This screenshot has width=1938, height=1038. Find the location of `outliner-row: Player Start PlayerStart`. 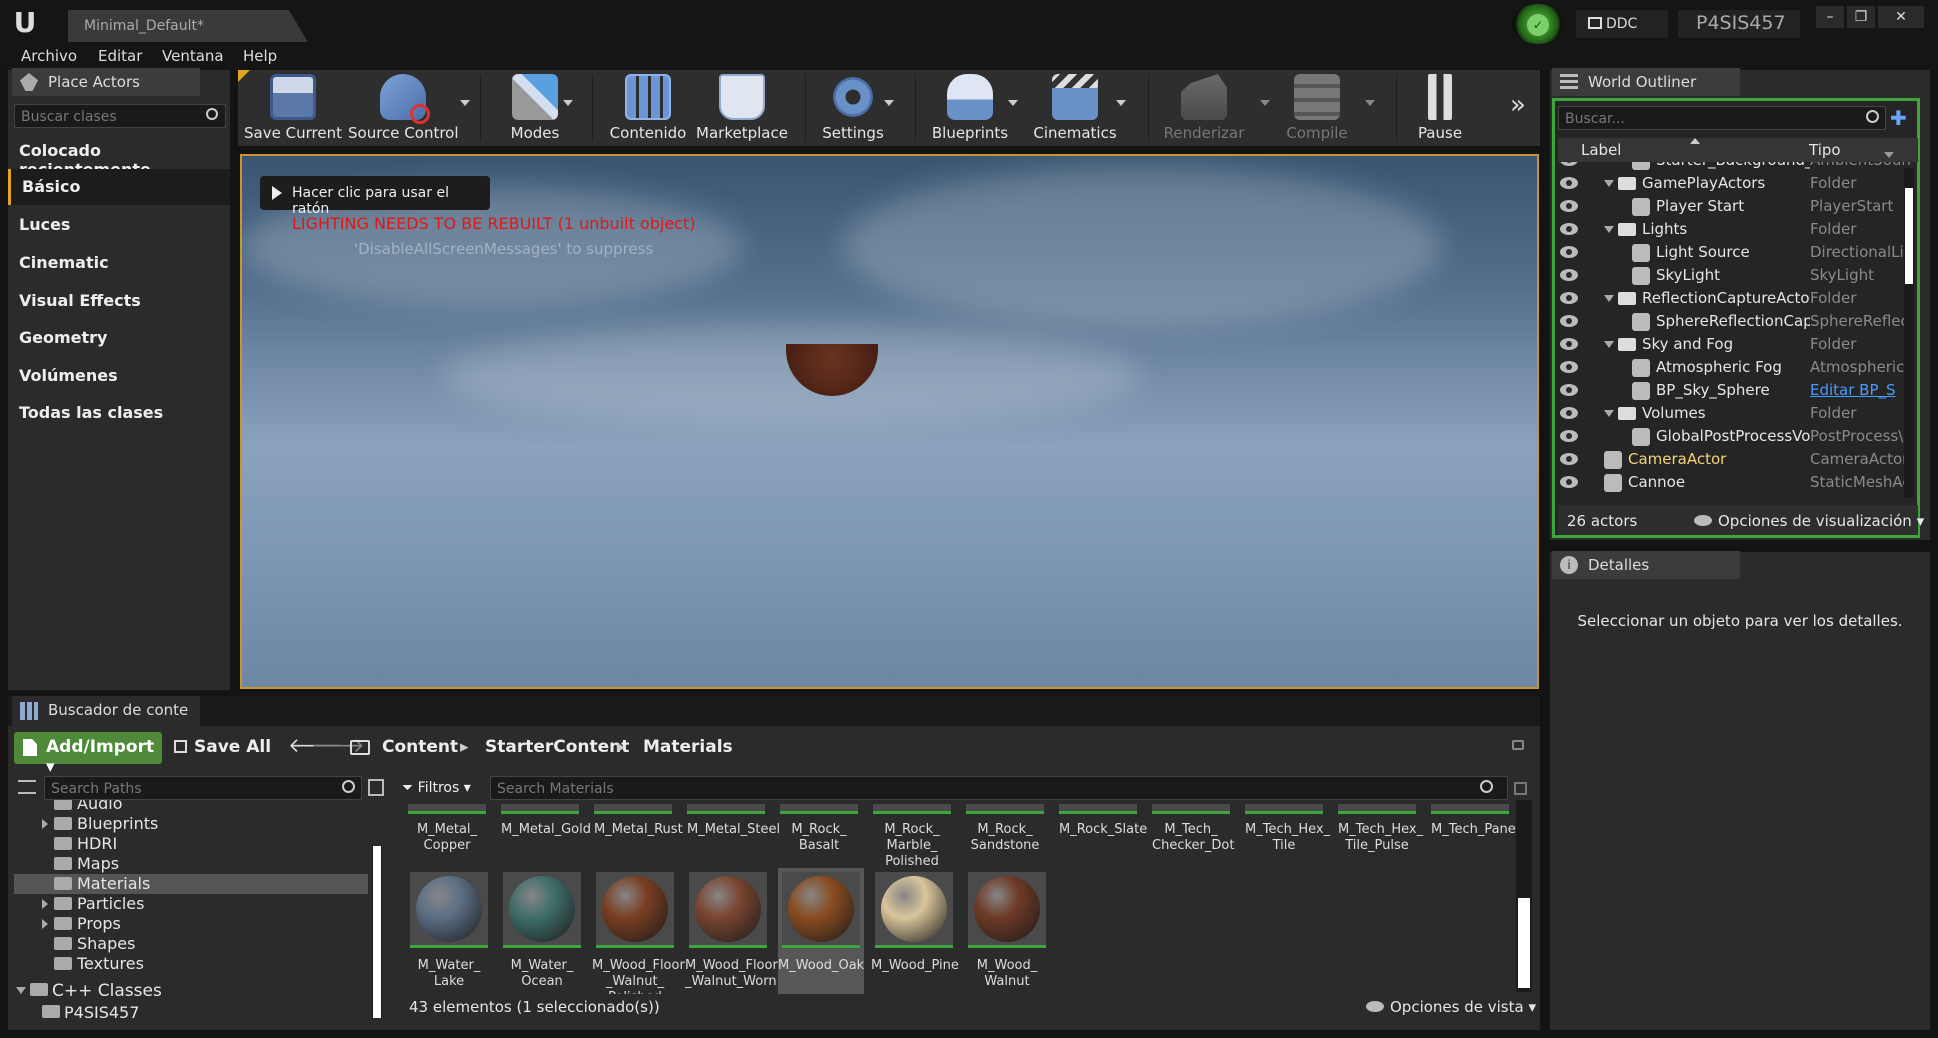

outliner-row: Player Start PlayerStart is located at coordinates (1733, 207).